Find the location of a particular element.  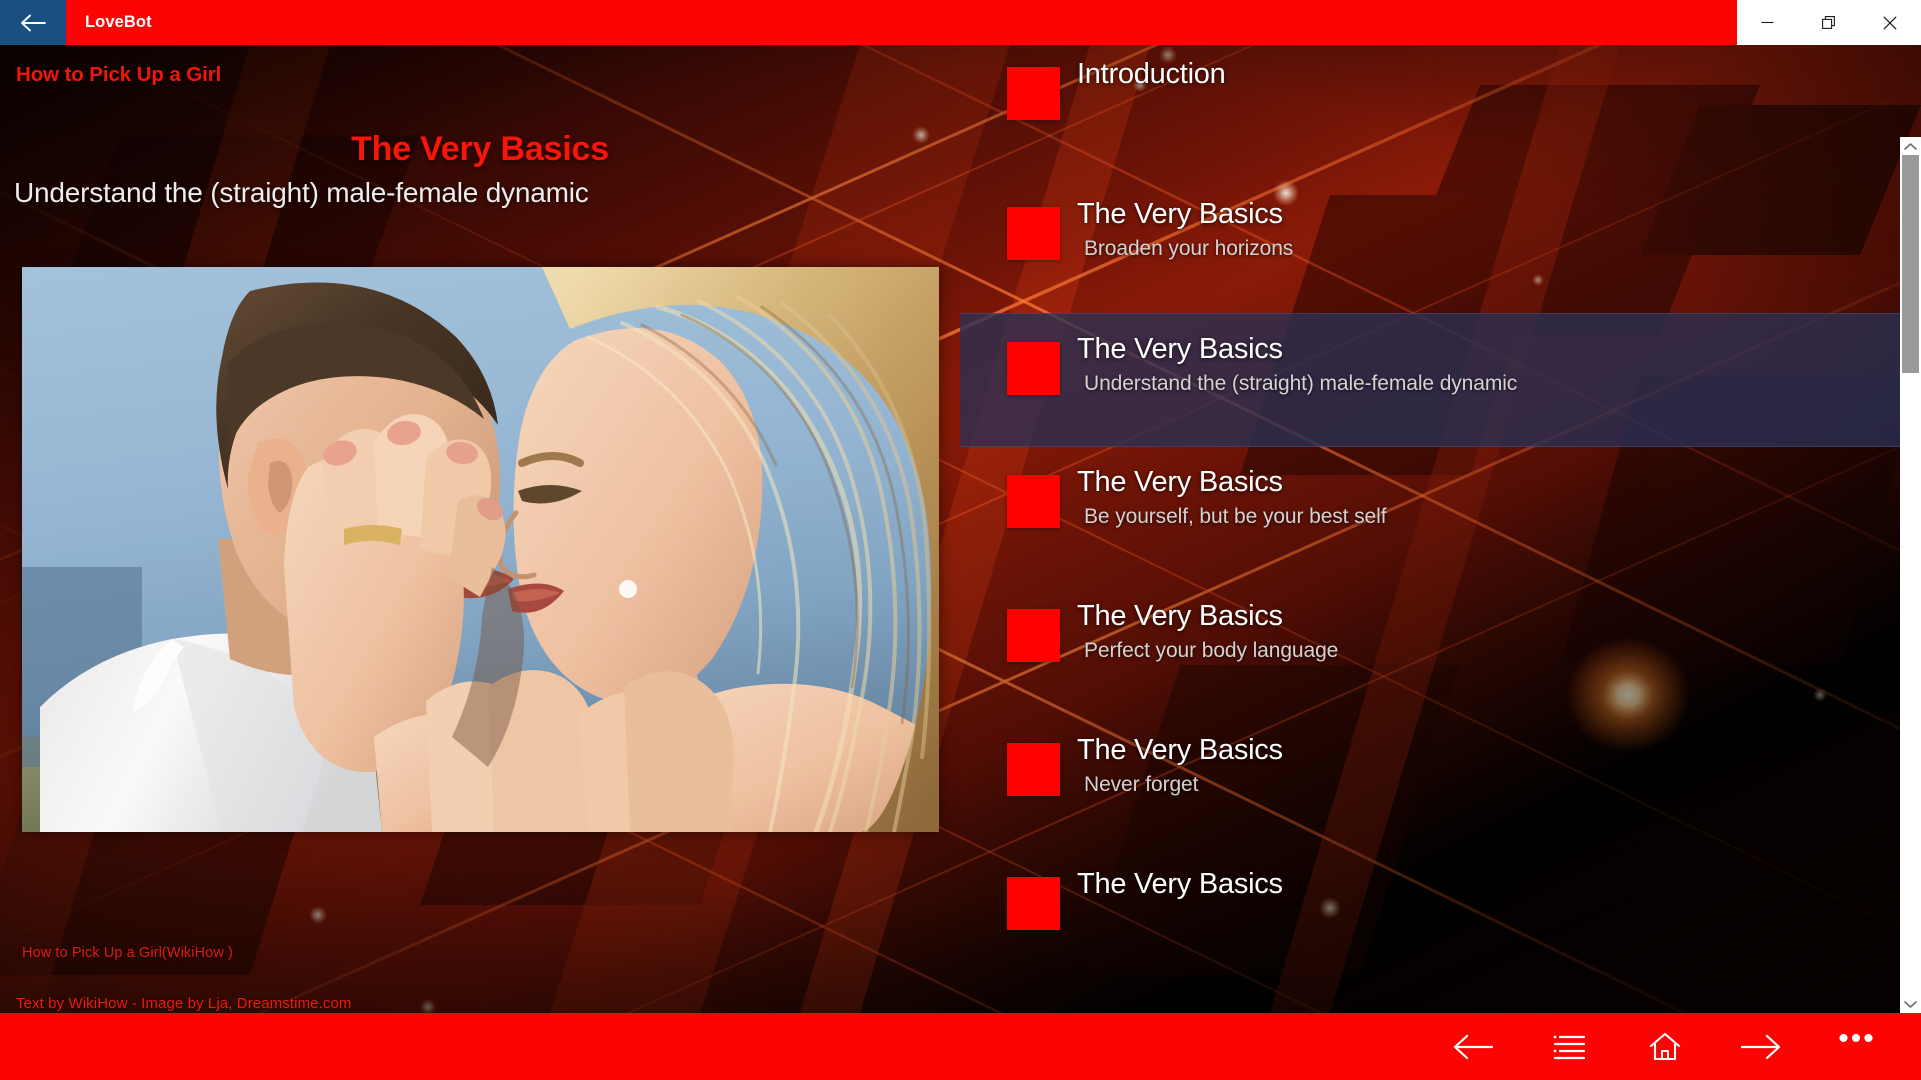

window-controls is located at coordinates (1829, 22).